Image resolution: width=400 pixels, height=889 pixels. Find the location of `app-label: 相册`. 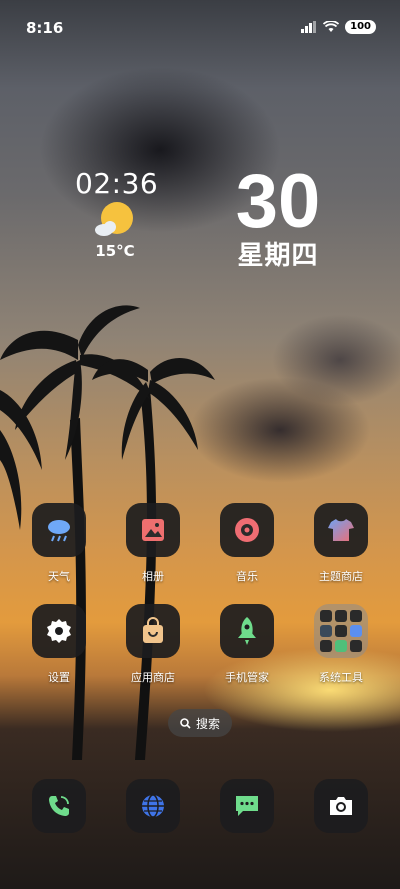

app-label: 相册 is located at coordinates (153, 576).